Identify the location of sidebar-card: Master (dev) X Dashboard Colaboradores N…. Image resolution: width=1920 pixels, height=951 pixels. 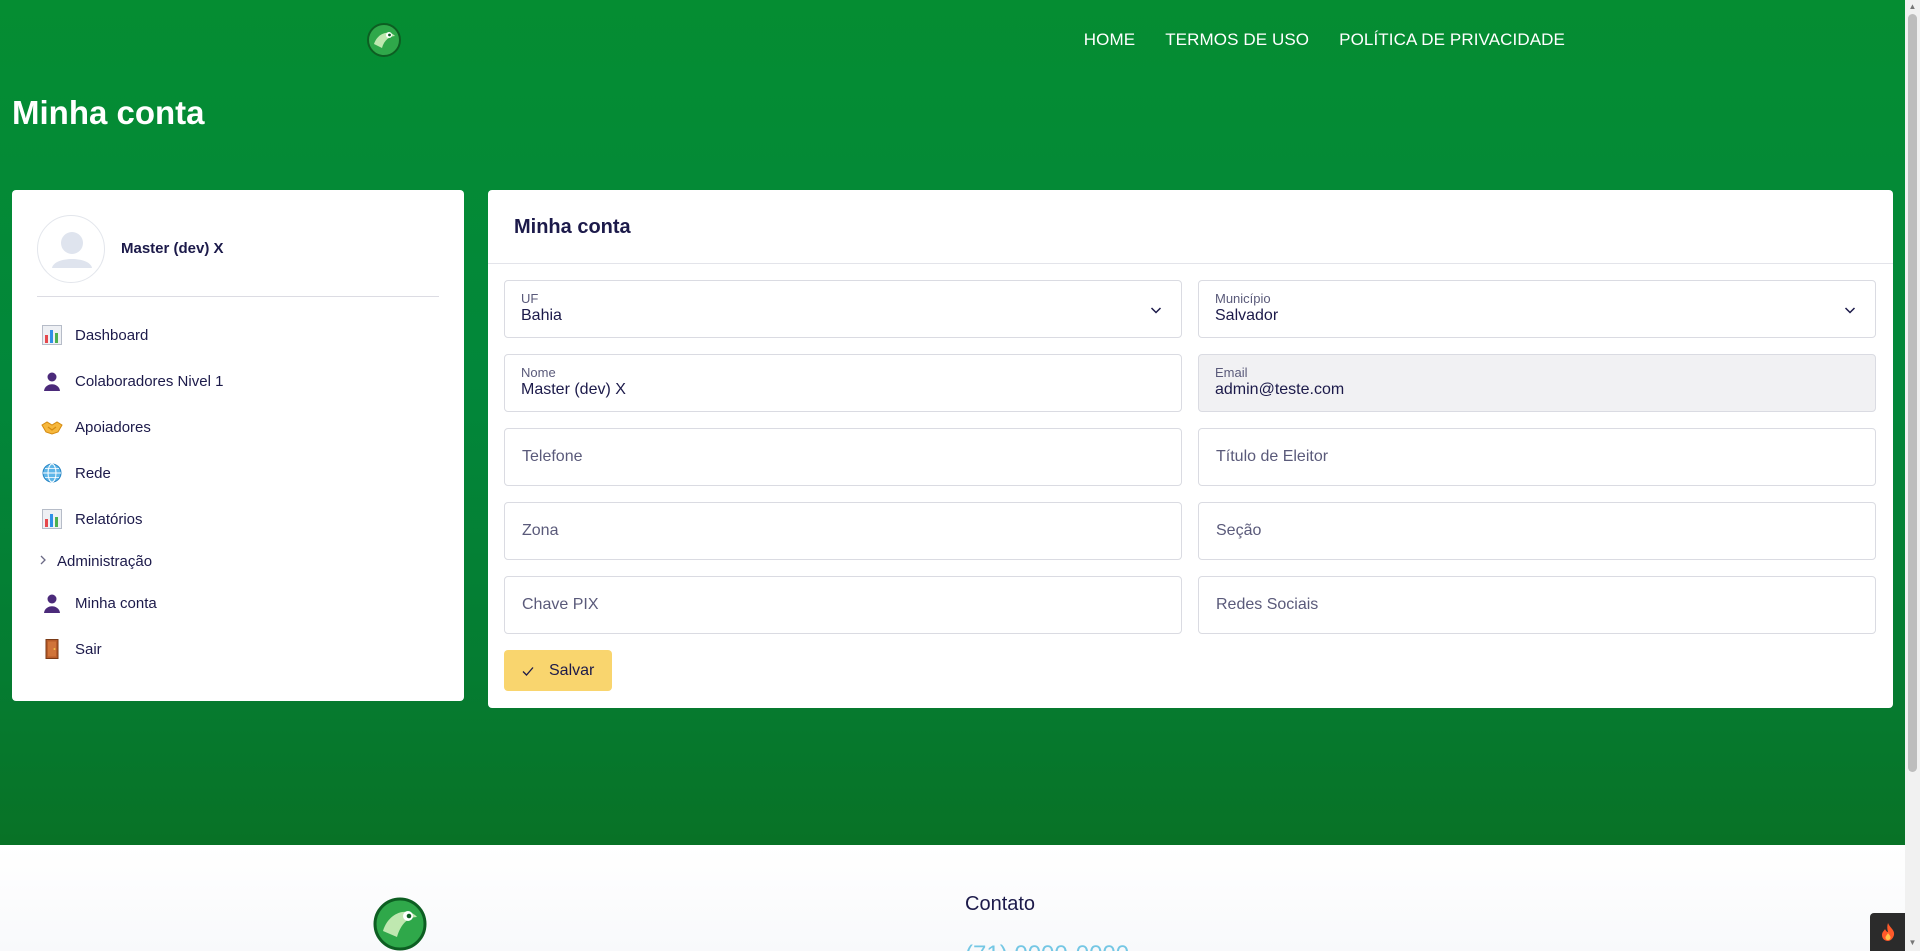
(238, 445).